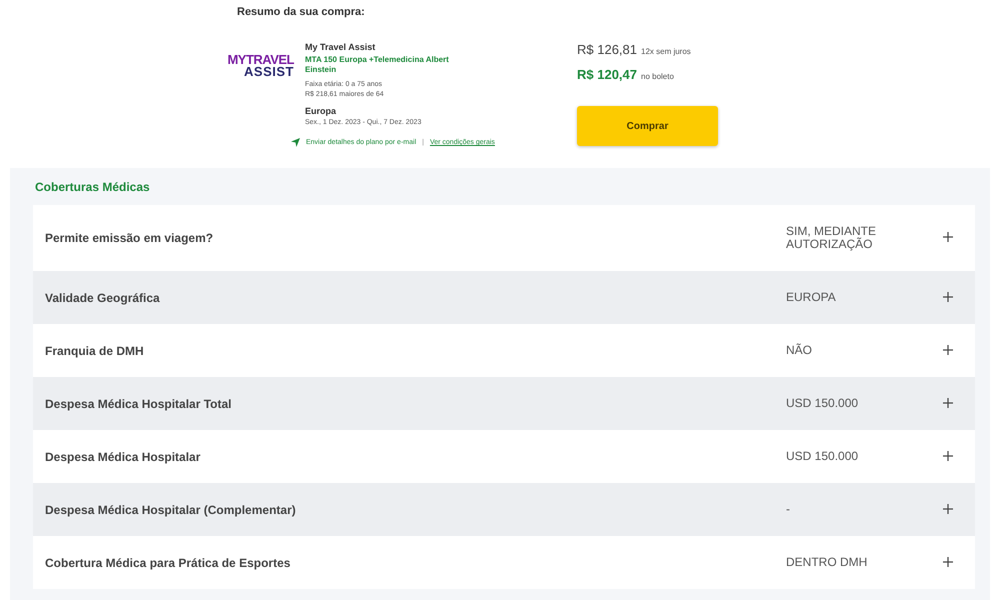 This screenshot has height=600, width=1000. Describe the element at coordinates (377, 65) in the screenshot. I see `plan-name: MTA 150 Europa +Telemedicina Albert Einstein` at that location.